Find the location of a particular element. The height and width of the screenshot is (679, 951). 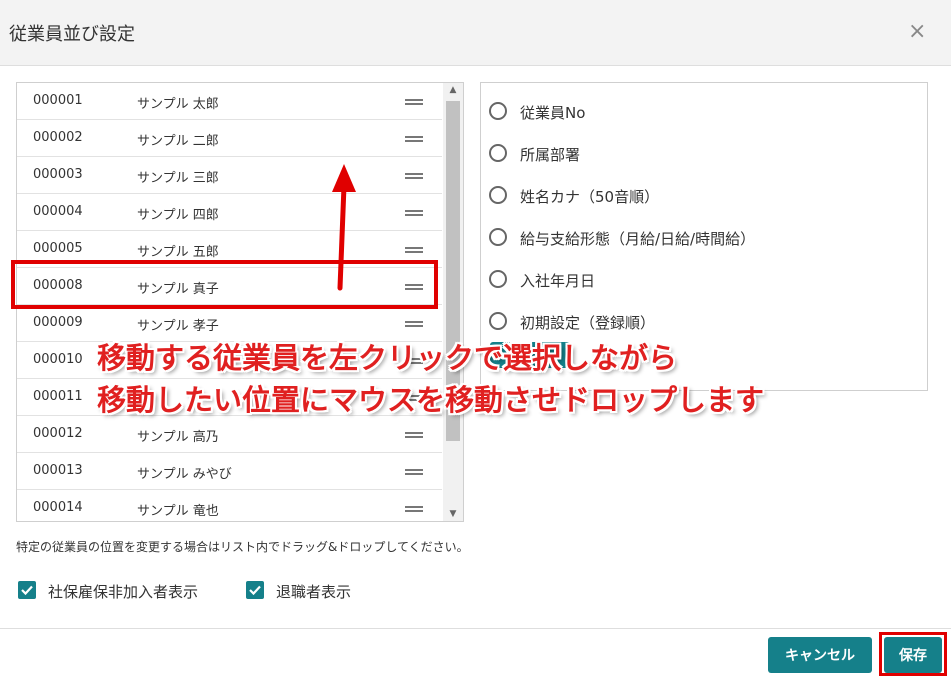

radio-label: 入社年月日 is located at coordinates (558, 281).